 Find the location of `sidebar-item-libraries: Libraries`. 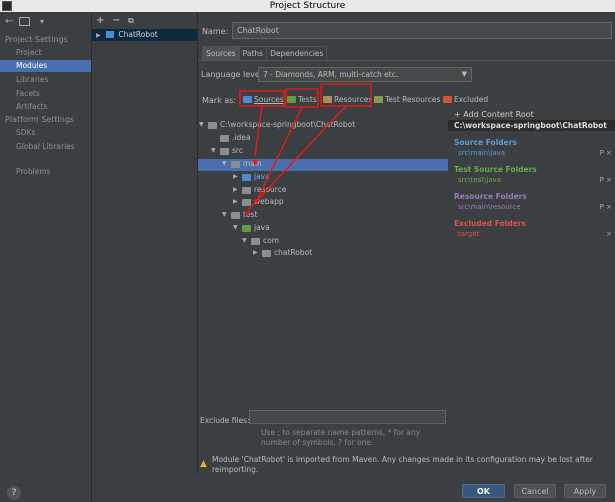

sidebar-item-libraries: Libraries is located at coordinates (45, 80).